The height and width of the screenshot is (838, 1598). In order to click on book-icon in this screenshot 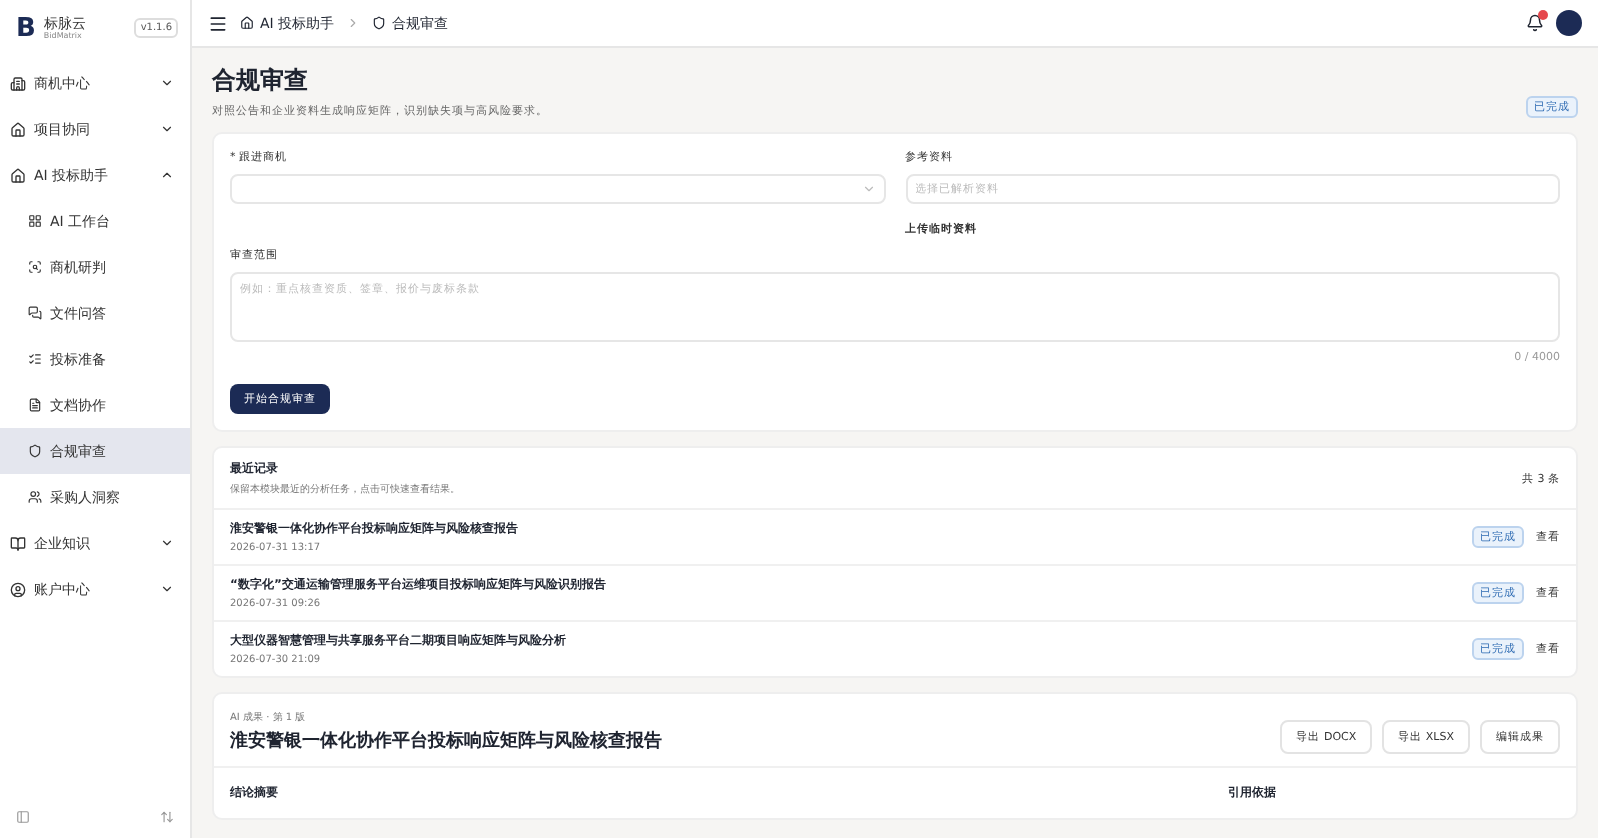, I will do `click(18, 543)`.